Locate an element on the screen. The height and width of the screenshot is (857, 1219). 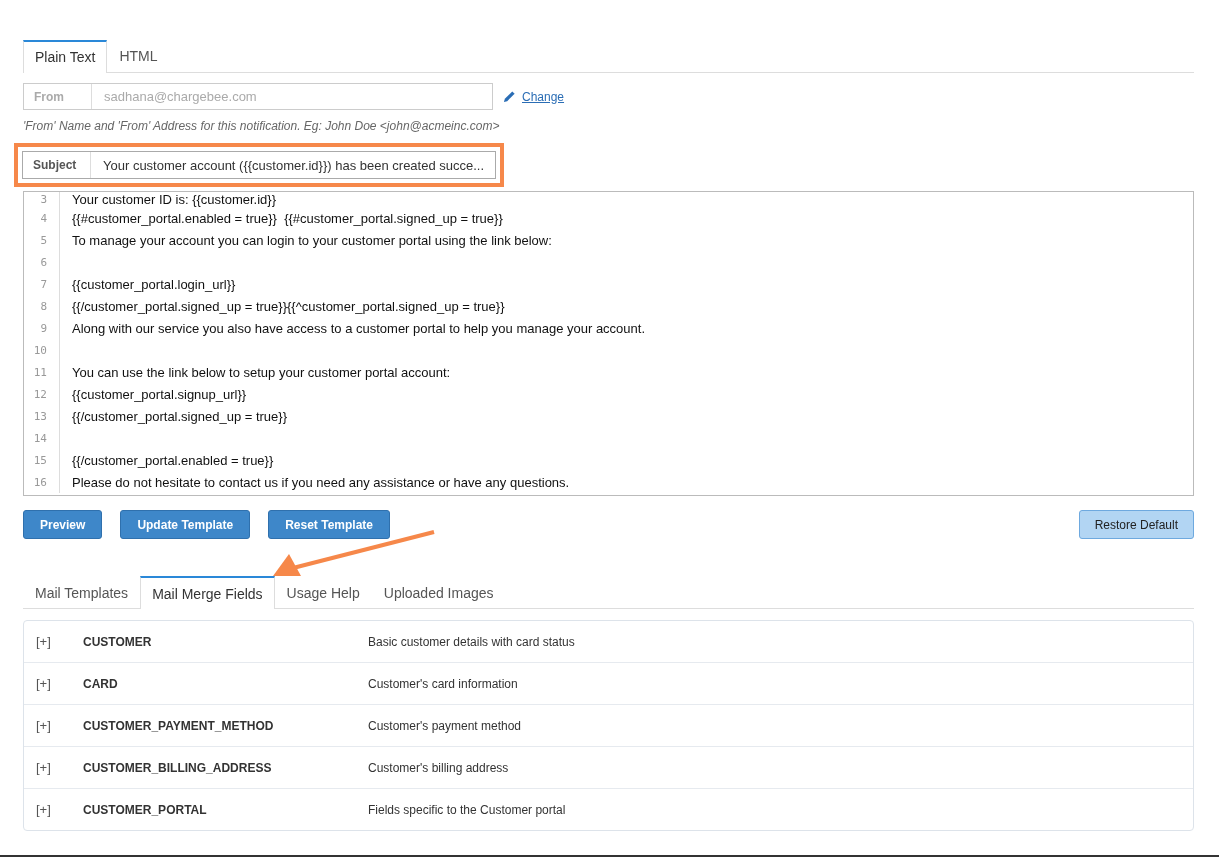
code-line: {{customer_portal.login_url}} is located at coordinates (153, 284).